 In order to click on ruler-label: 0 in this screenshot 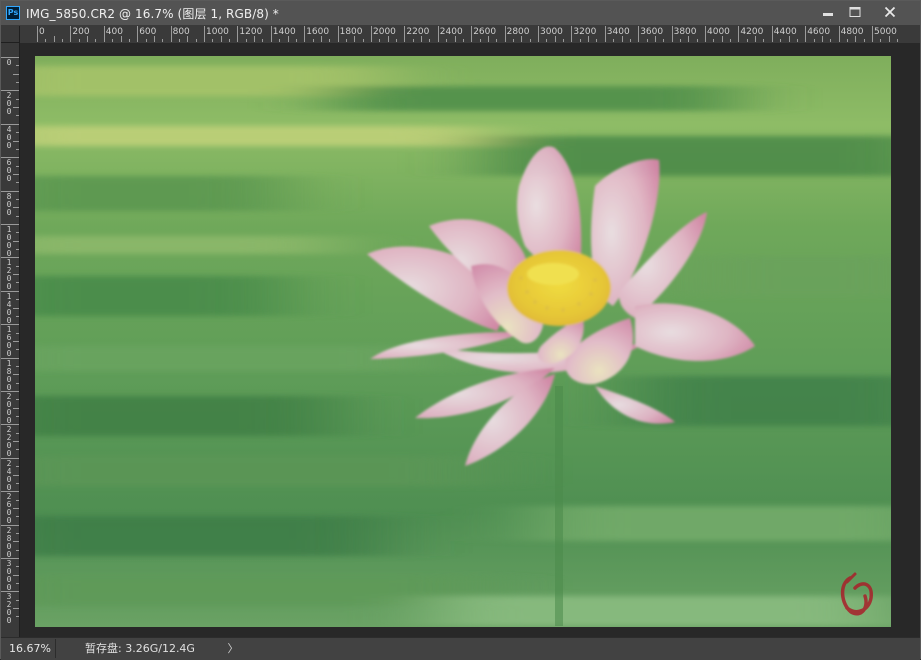, I will do `click(42, 32)`.